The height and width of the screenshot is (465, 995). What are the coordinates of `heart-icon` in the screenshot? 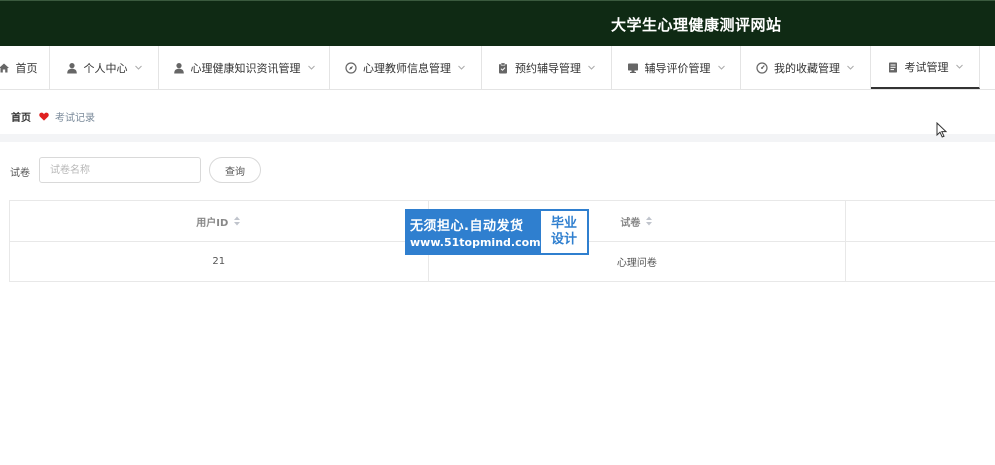 It's located at (44, 116).